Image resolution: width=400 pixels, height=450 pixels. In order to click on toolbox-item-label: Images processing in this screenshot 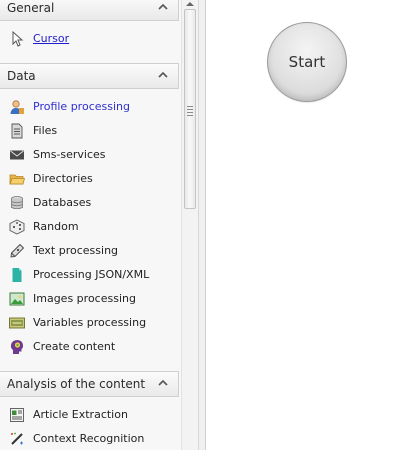, I will do `click(84, 298)`.